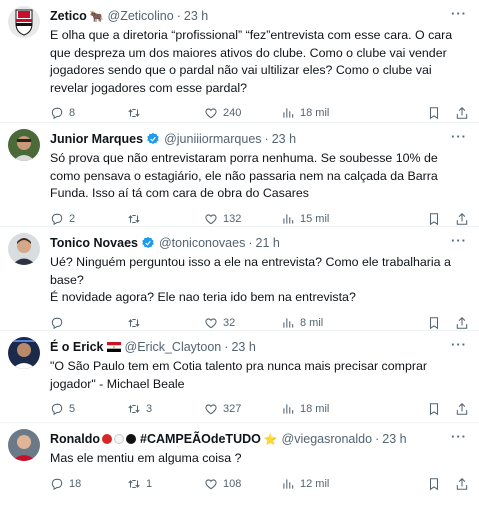 The height and width of the screenshot is (529, 479). I want to click on egypt-flag-icon, so click(113, 347).